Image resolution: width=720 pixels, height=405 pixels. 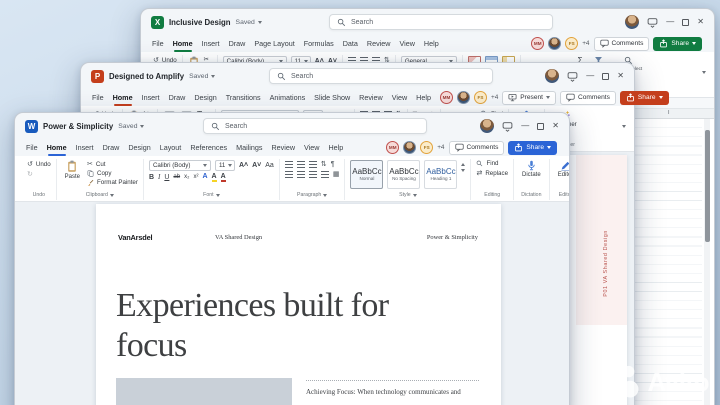 What do you see at coordinates (300, 174) in the screenshot?
I see `align-center-icon` at bounding box center [300, 174].